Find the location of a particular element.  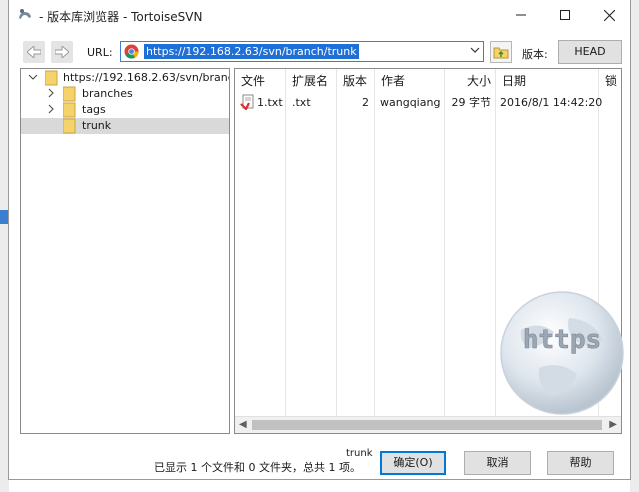

chrome-icon is located at coordinates (131, 51).